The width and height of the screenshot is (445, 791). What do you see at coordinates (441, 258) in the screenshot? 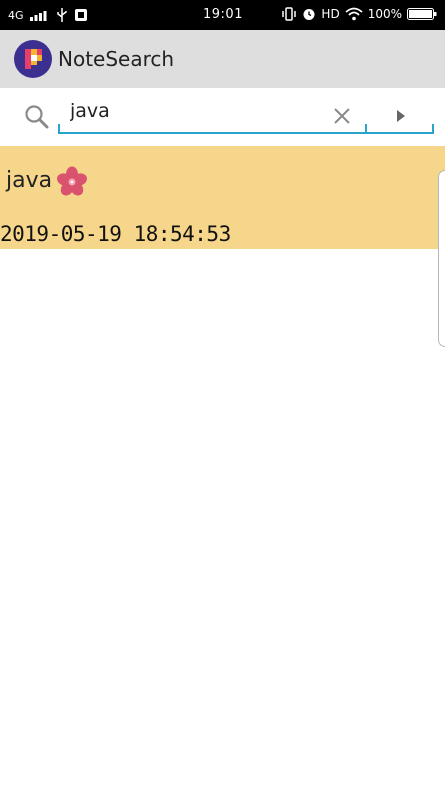
I see `edge-panel-handle` at bounding box center [441, 258].